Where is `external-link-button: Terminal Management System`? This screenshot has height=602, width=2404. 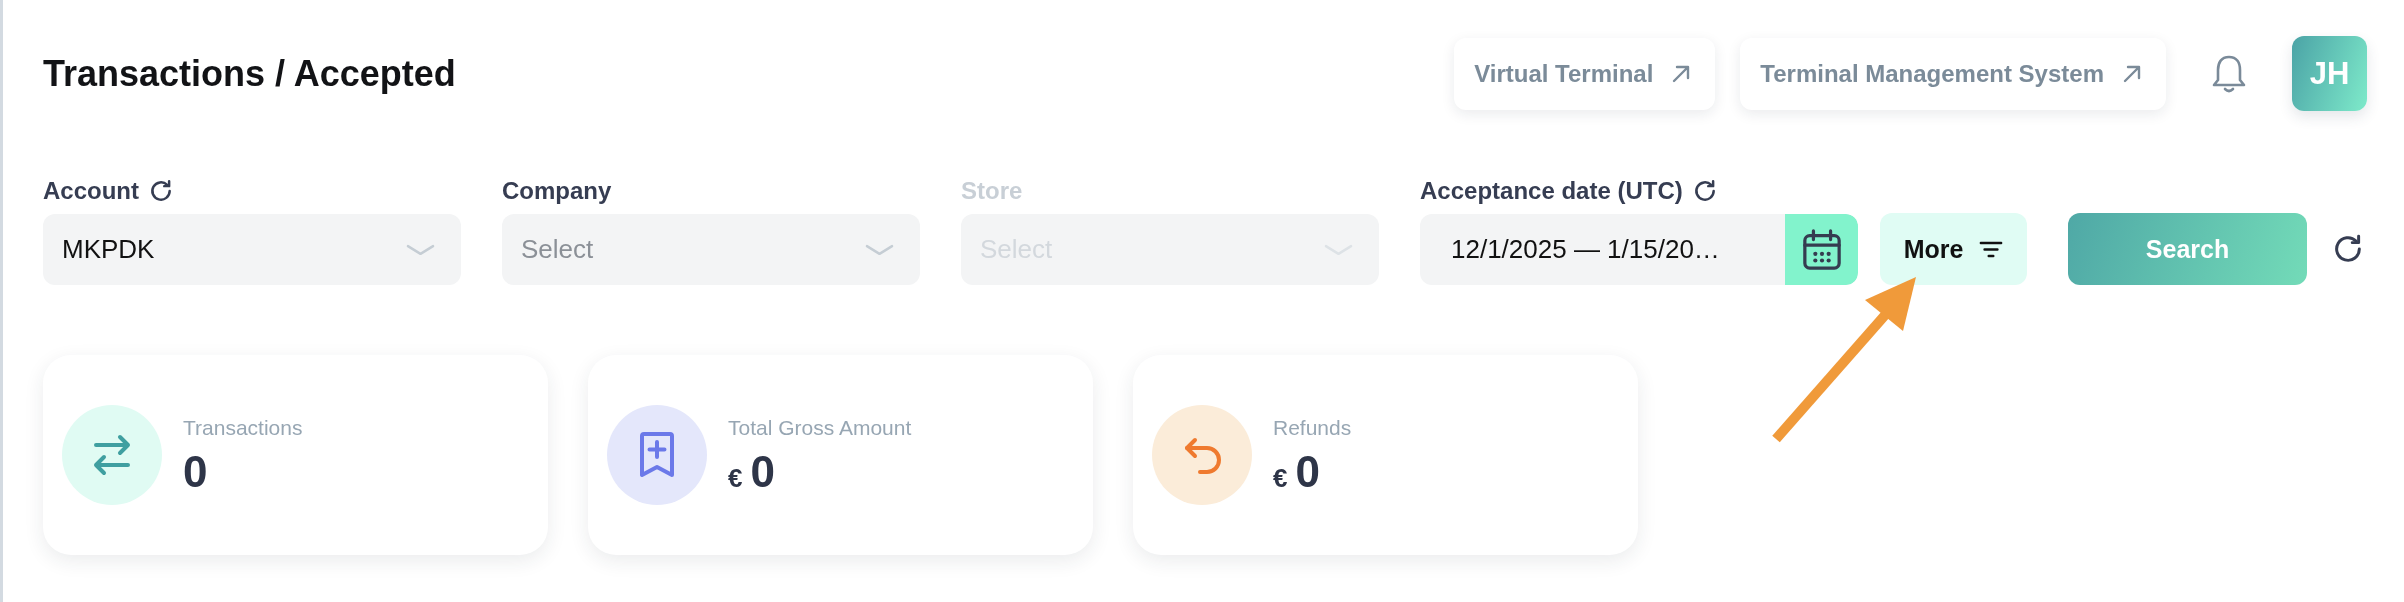
external-link-button: Terminal Management System is located at coordinates (1953, 73).